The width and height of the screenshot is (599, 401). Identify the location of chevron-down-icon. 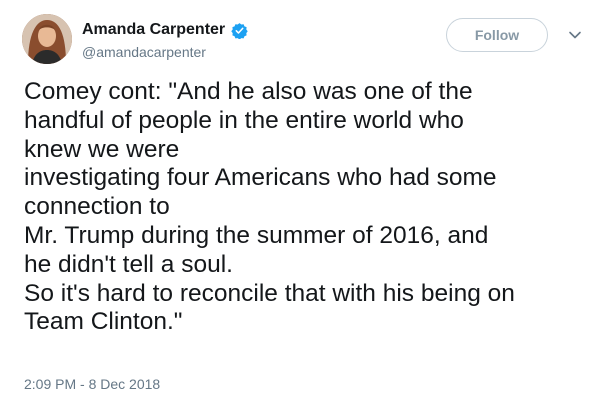
(575, 35).